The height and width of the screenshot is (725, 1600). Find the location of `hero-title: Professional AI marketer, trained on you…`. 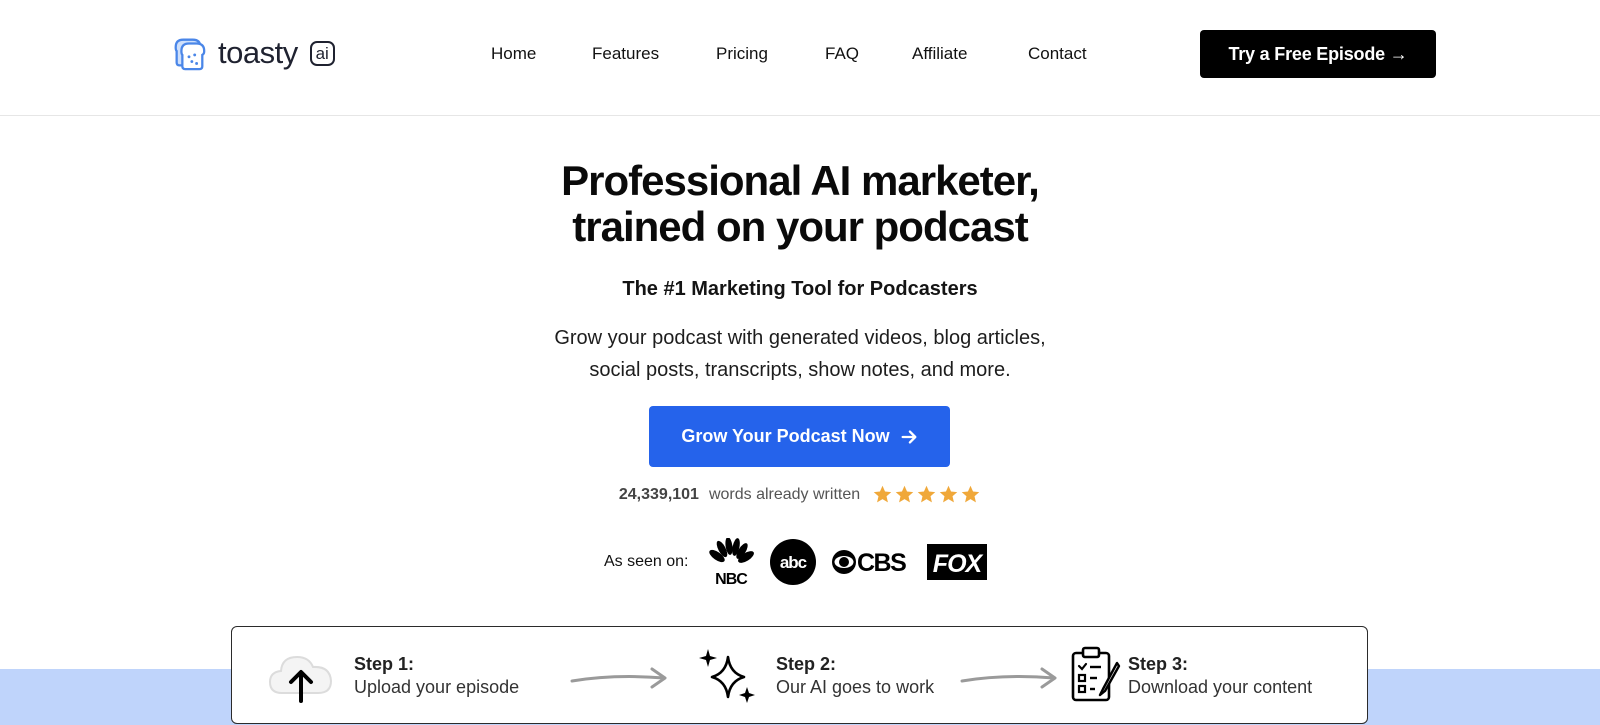

hero-title: Professional AI marketer, trained on you… is located at coordinates (800, 204).